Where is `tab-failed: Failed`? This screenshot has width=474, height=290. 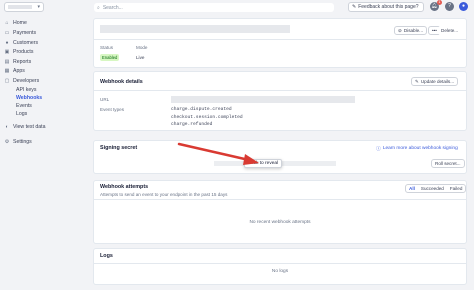
tab-failed: Failed is located at coordinates (456, 188).